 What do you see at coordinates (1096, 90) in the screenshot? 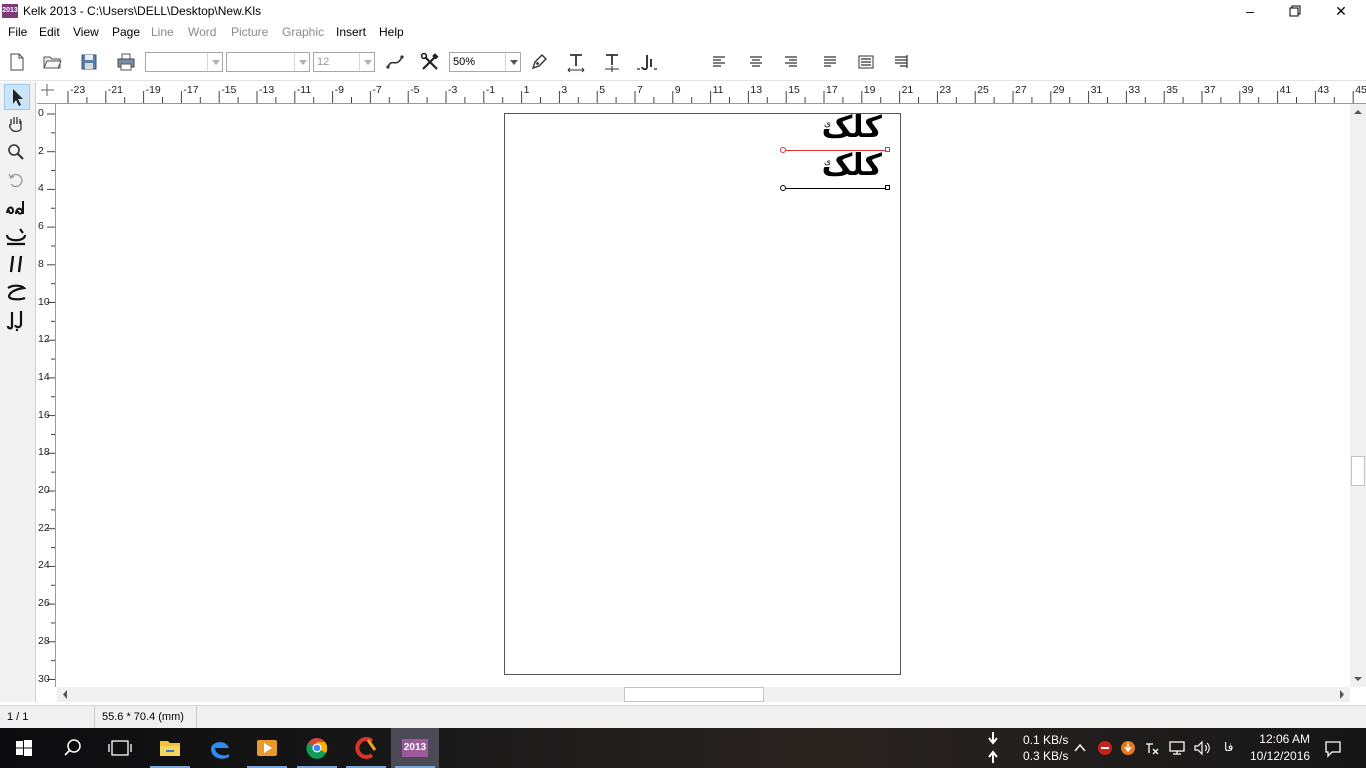
I see `ruler-label: 31` at bounding box center [1096, 90].